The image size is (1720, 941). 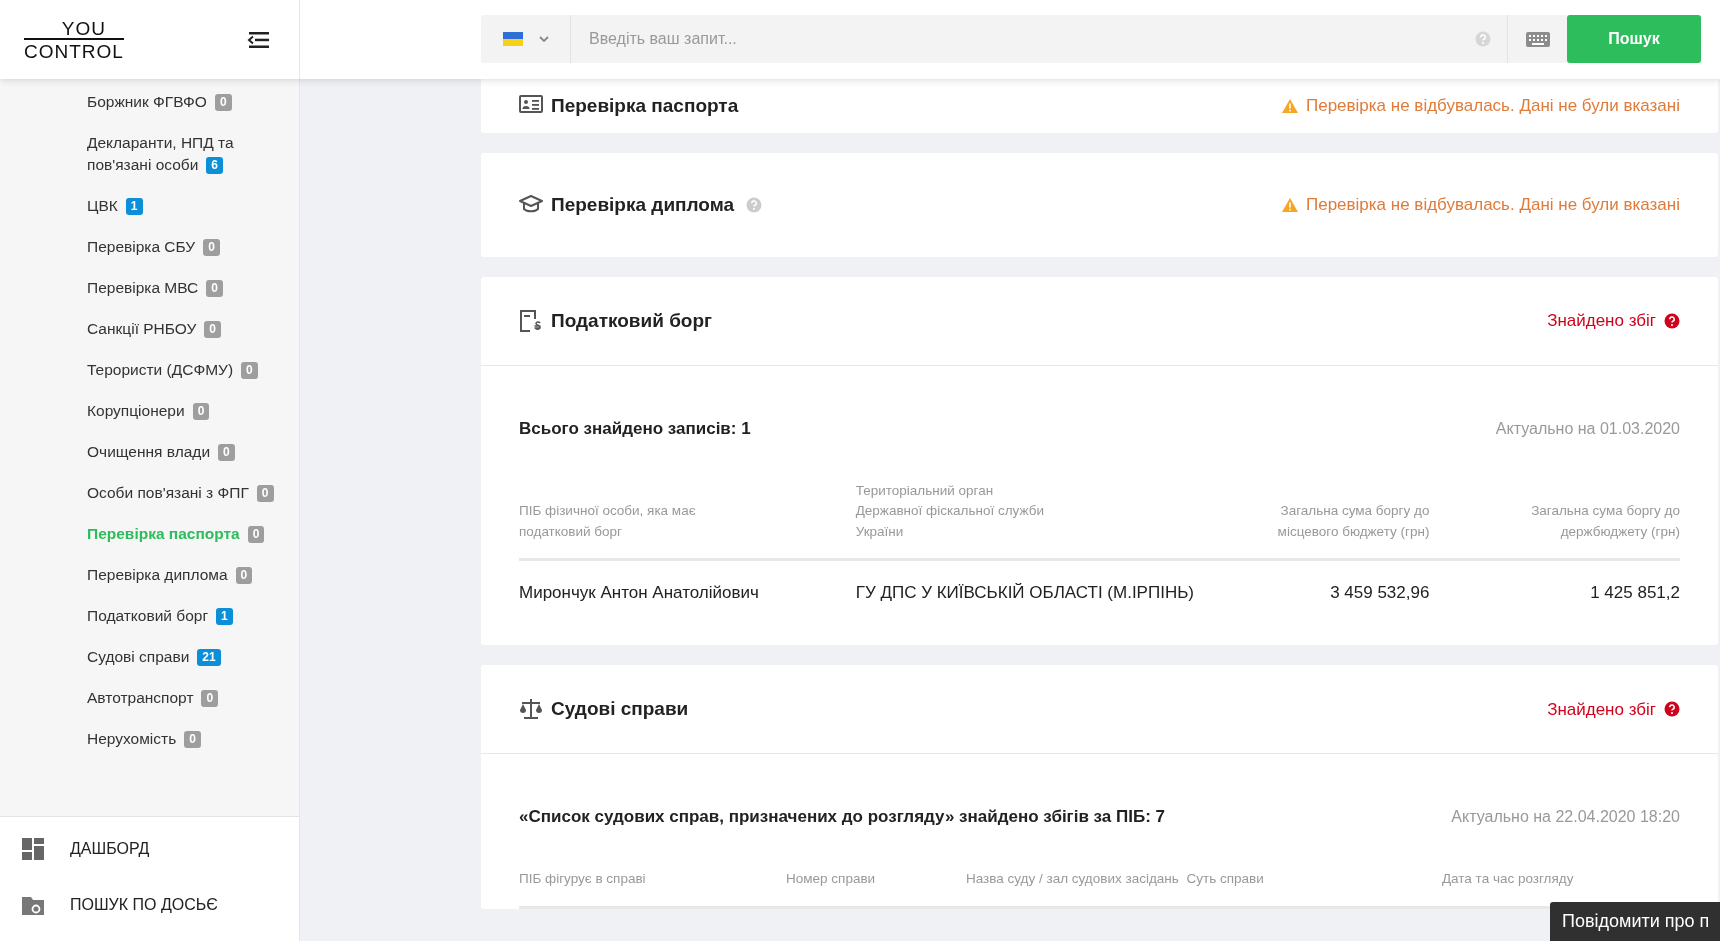 What do you see at coordinates (209, 657) in the screenshot?
I see `count-badge: 21` at bounding box center [209, 657].